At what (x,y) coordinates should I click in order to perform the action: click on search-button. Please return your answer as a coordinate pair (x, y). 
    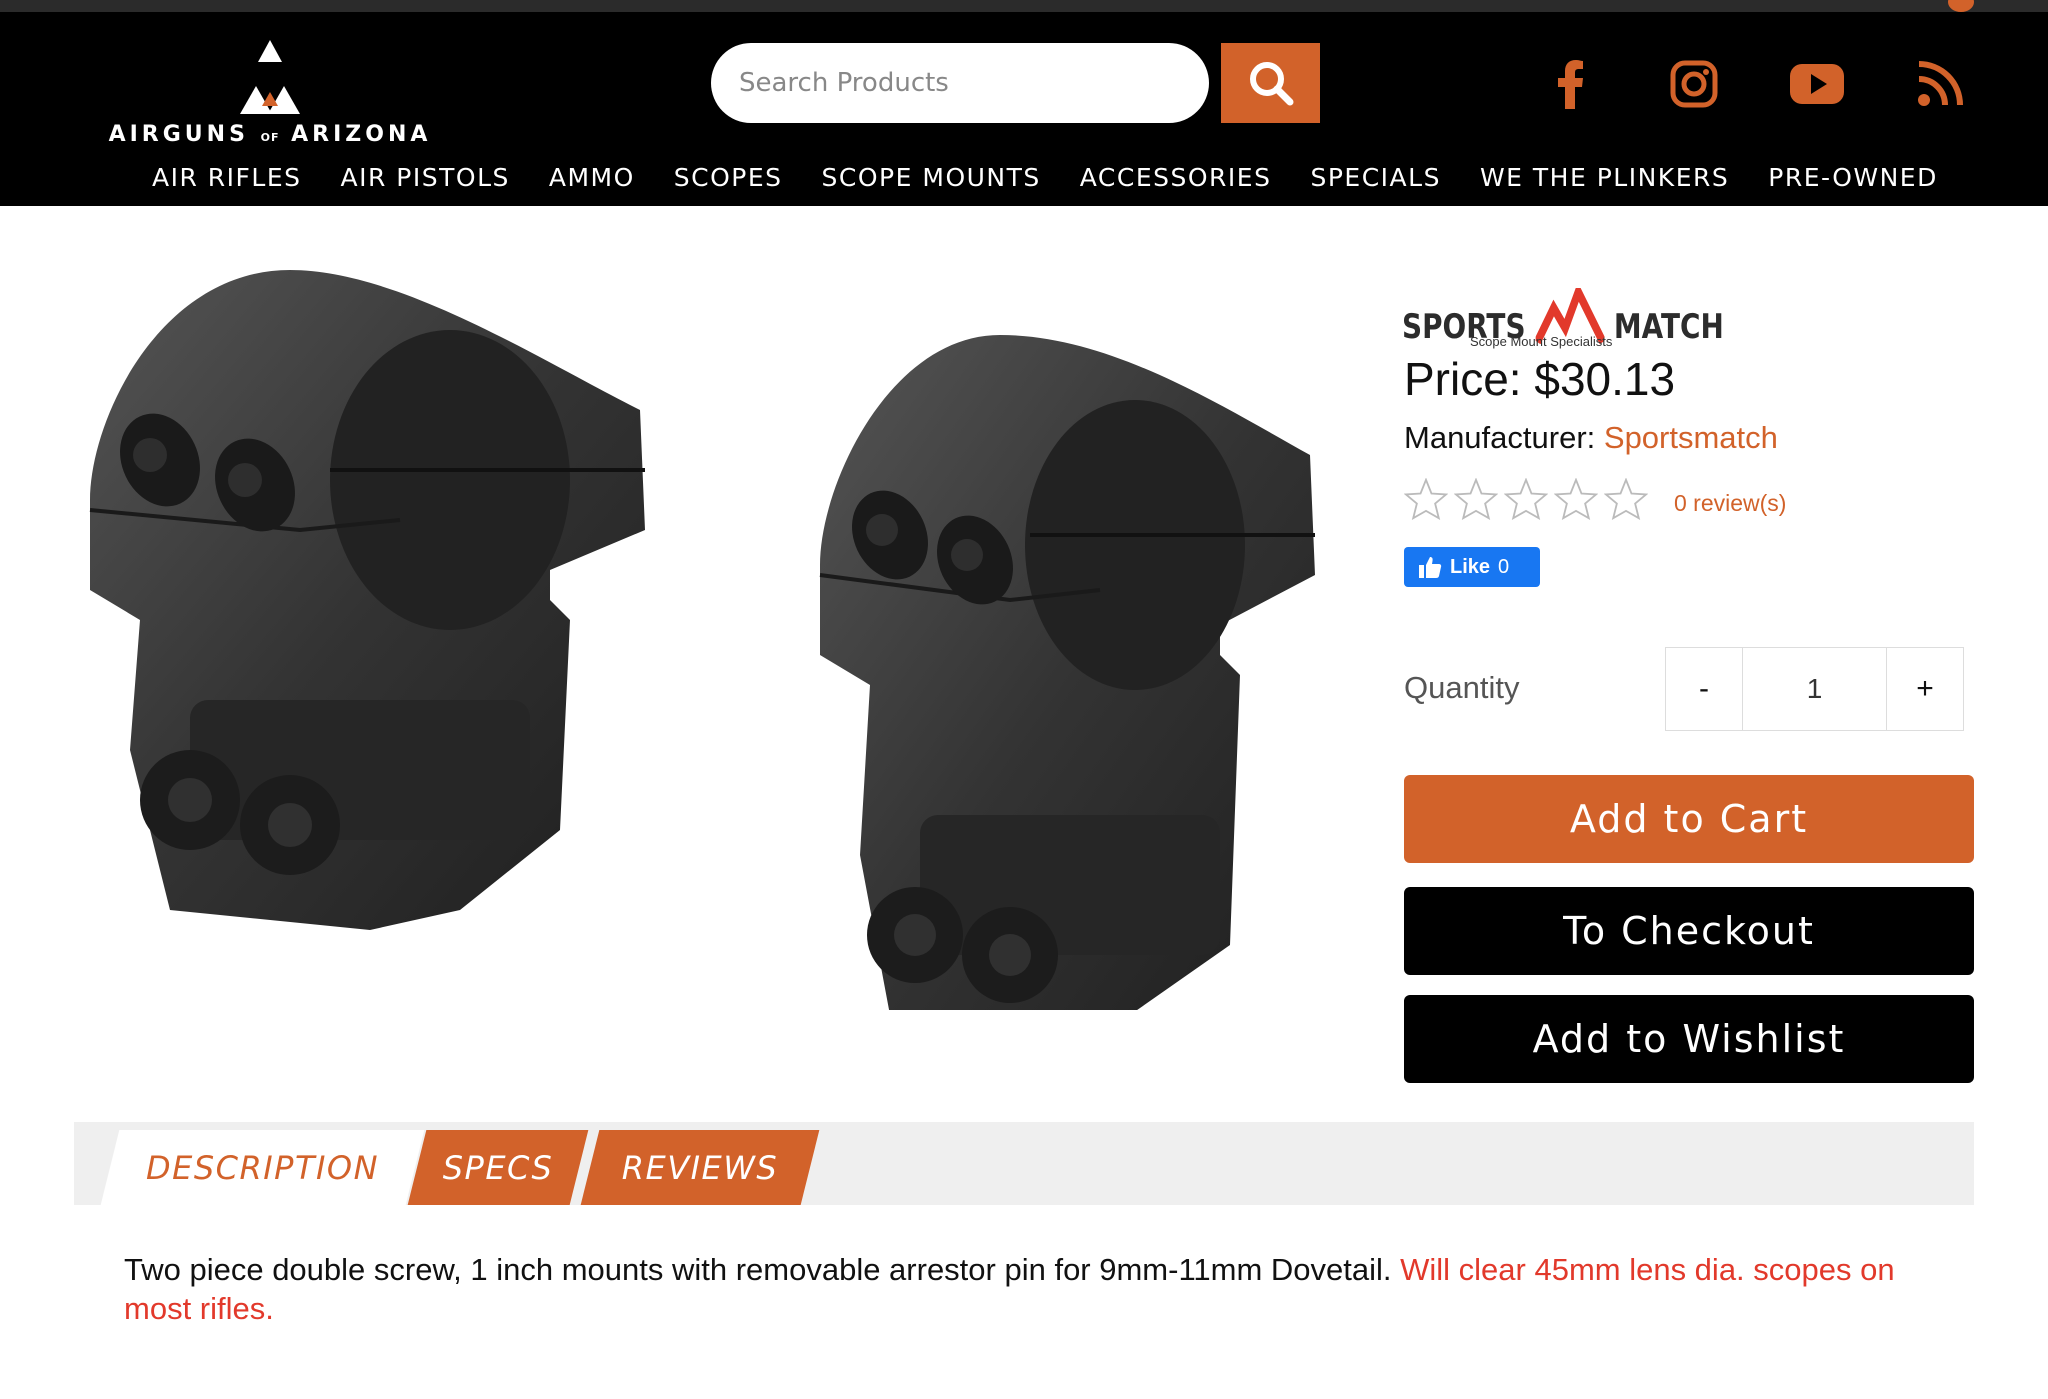
    Looking at the image, I should click on (1270, 83).